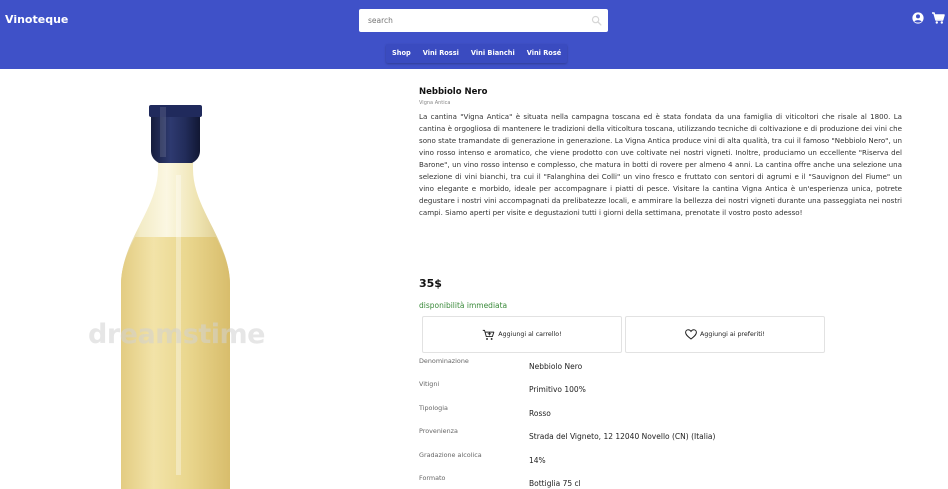  I want to click on add-to-favorites-button: Aggiungi ai preferiti!, so click(725, 334).